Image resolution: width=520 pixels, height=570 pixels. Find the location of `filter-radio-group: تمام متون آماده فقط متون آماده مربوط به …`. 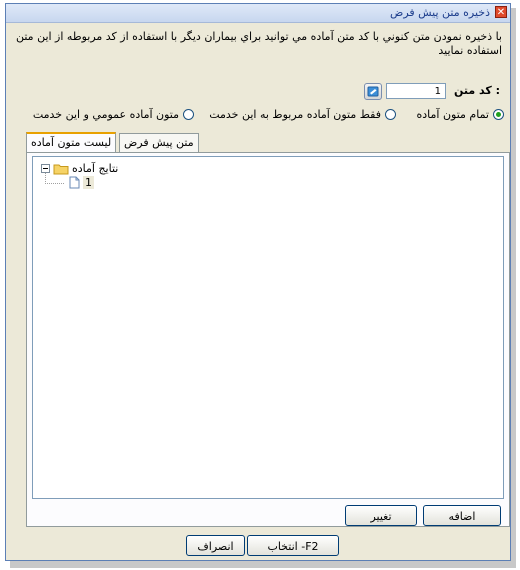

filter-radio-group: تمام متون آماده فقط متون آماده مربوط به … is located at coordinates (258, 116).